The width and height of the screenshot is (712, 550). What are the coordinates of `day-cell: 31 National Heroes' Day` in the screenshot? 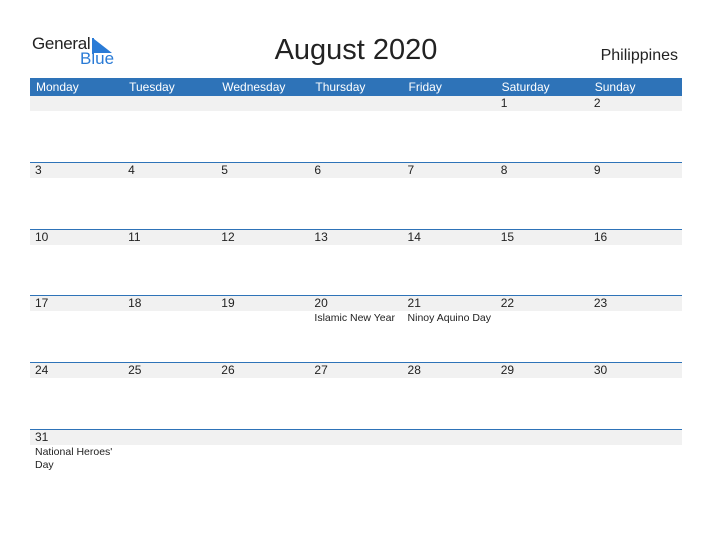 It's located at (76, 463).